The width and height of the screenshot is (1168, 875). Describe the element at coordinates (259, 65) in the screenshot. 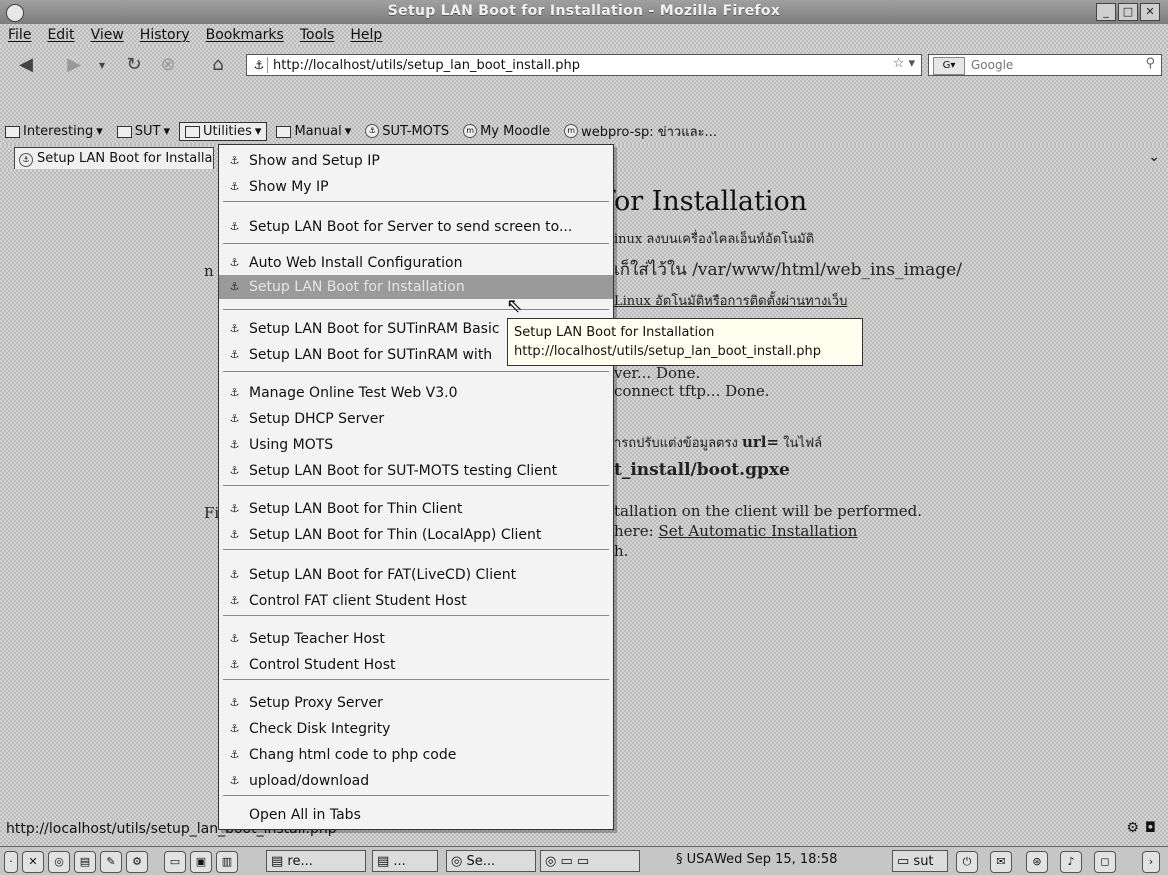

I see `site-identity-icon: ⚓` at that location.